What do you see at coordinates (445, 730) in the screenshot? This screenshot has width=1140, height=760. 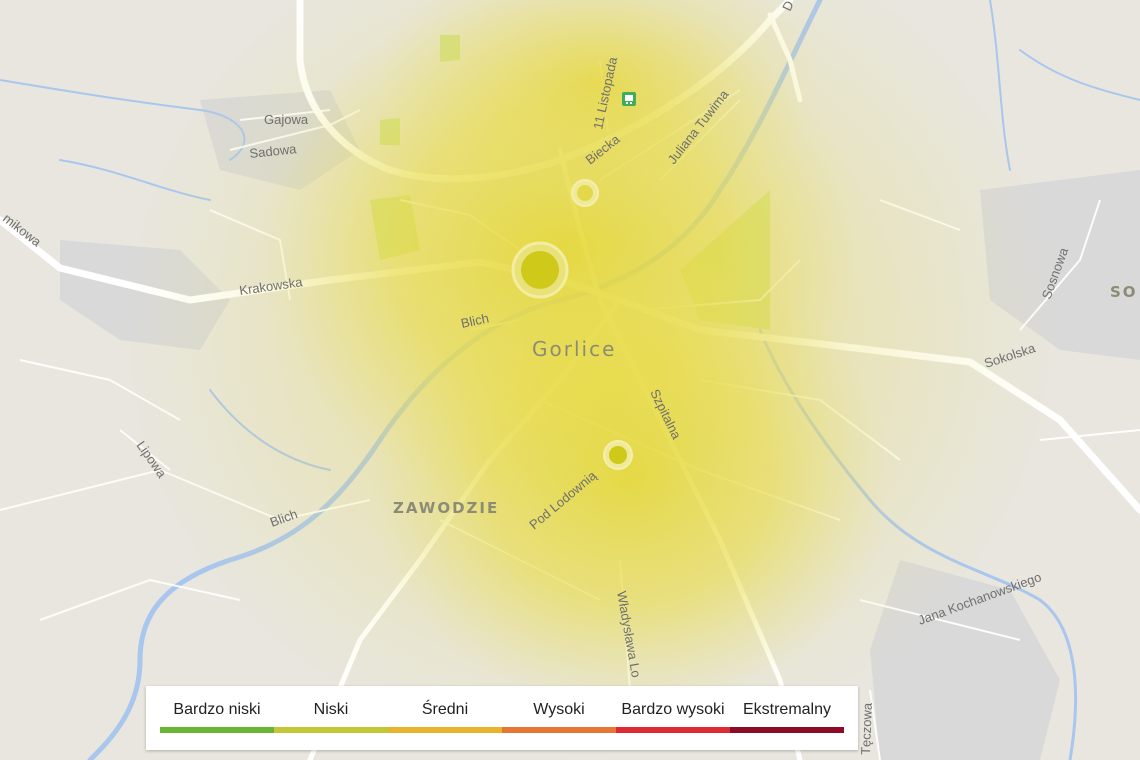 I see `legend-swatch-sredni` at bounding box center [445, 730].